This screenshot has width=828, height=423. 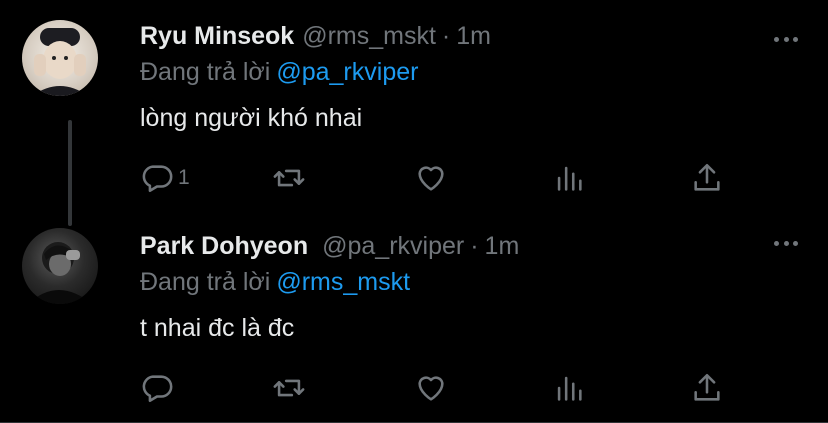 What do you see at coordinates (224, 246) in the screenshot?
I see `display-name: Park Dohyeon` at bounding box center [224, 246].